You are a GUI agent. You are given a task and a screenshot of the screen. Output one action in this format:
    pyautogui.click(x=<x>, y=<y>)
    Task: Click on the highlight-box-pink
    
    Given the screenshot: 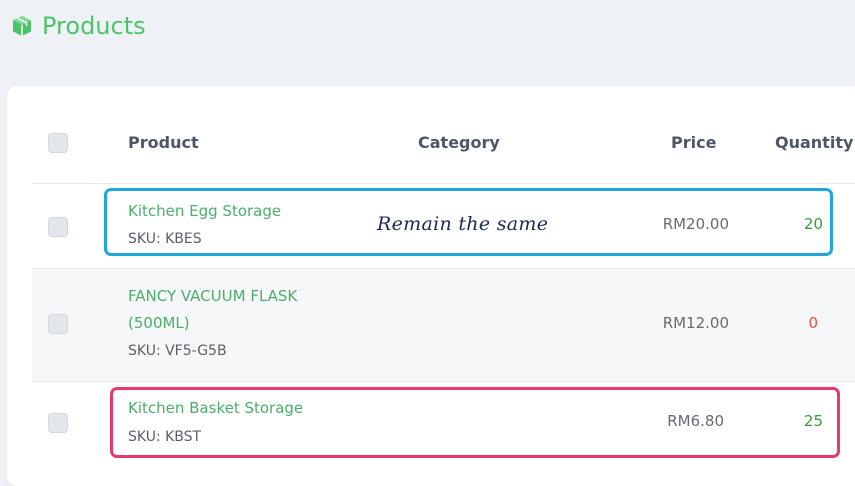 What is the action you would take?
    pyautogui.click(x=475, y=422)
    